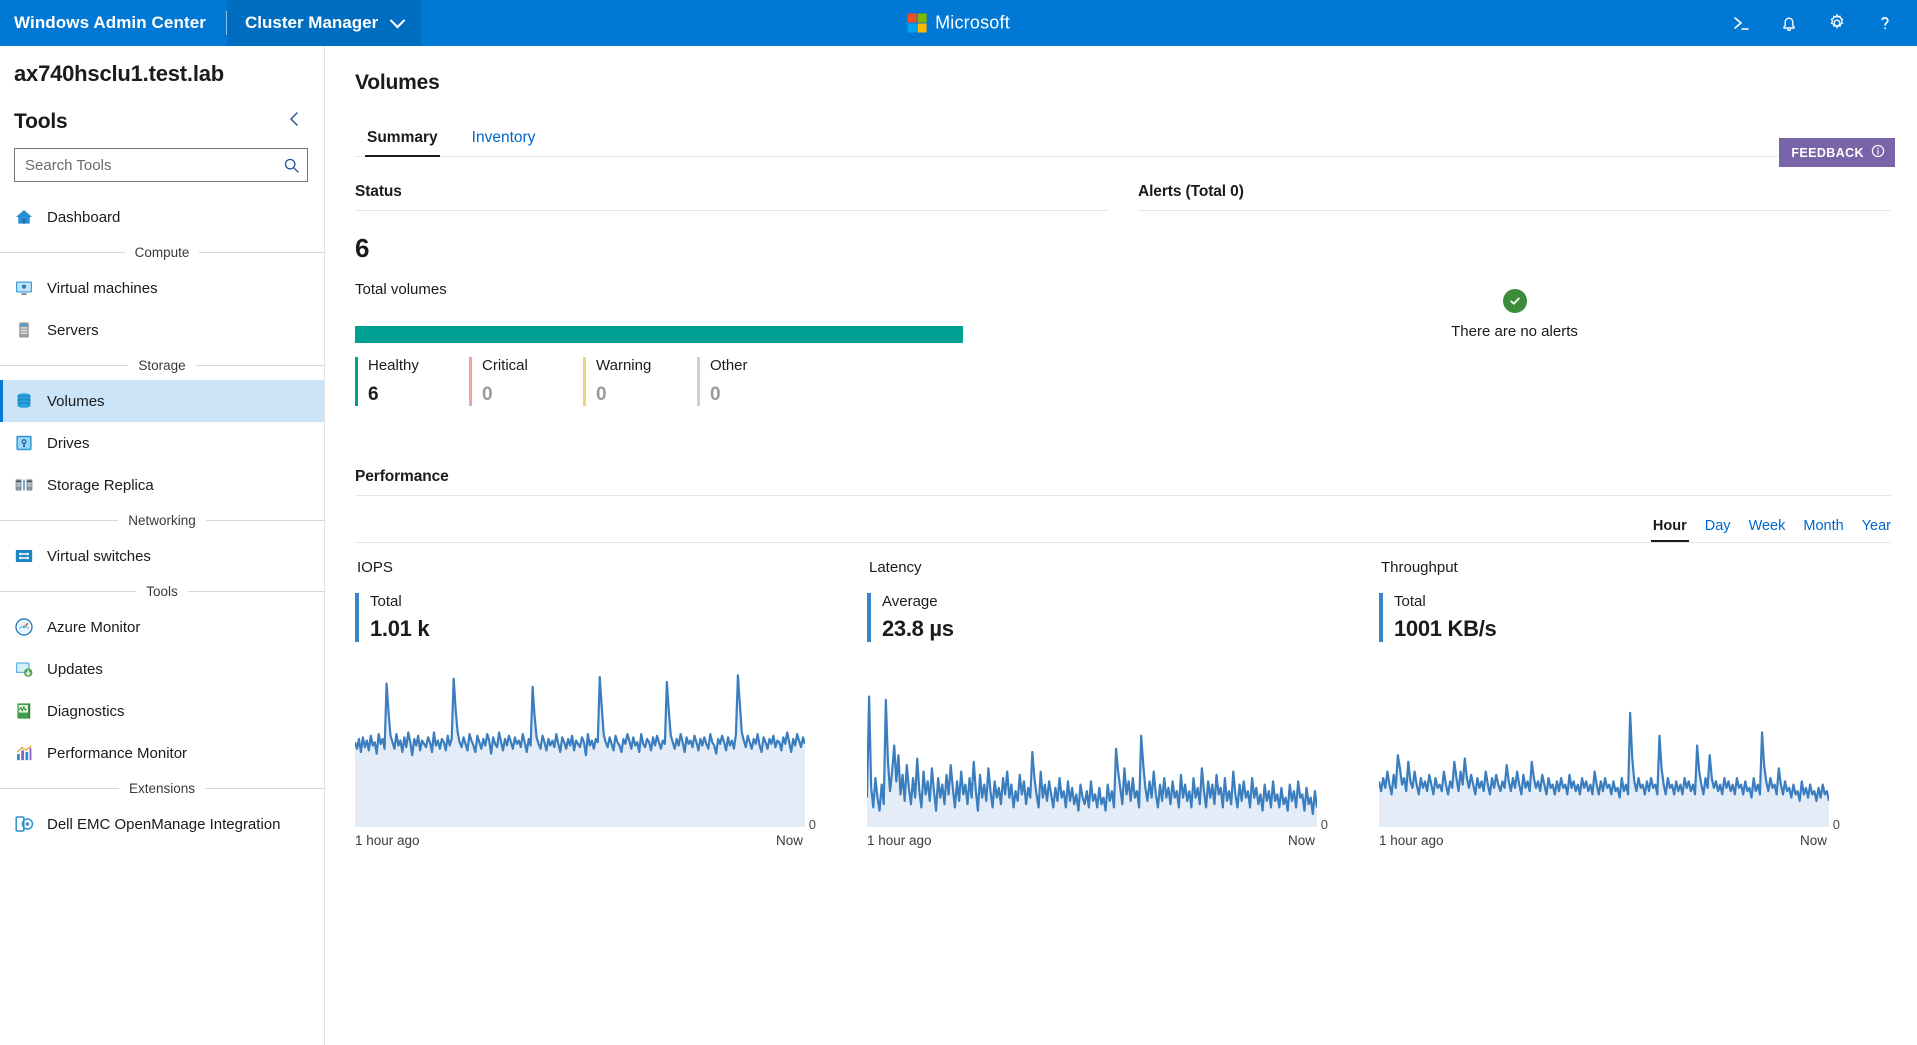 This screenshot has height=1045, width=1917. Describe the element at coordinates (162, 217) in the screenshot. I see `sidebar-item-dashboard: Dashboard` at that location.